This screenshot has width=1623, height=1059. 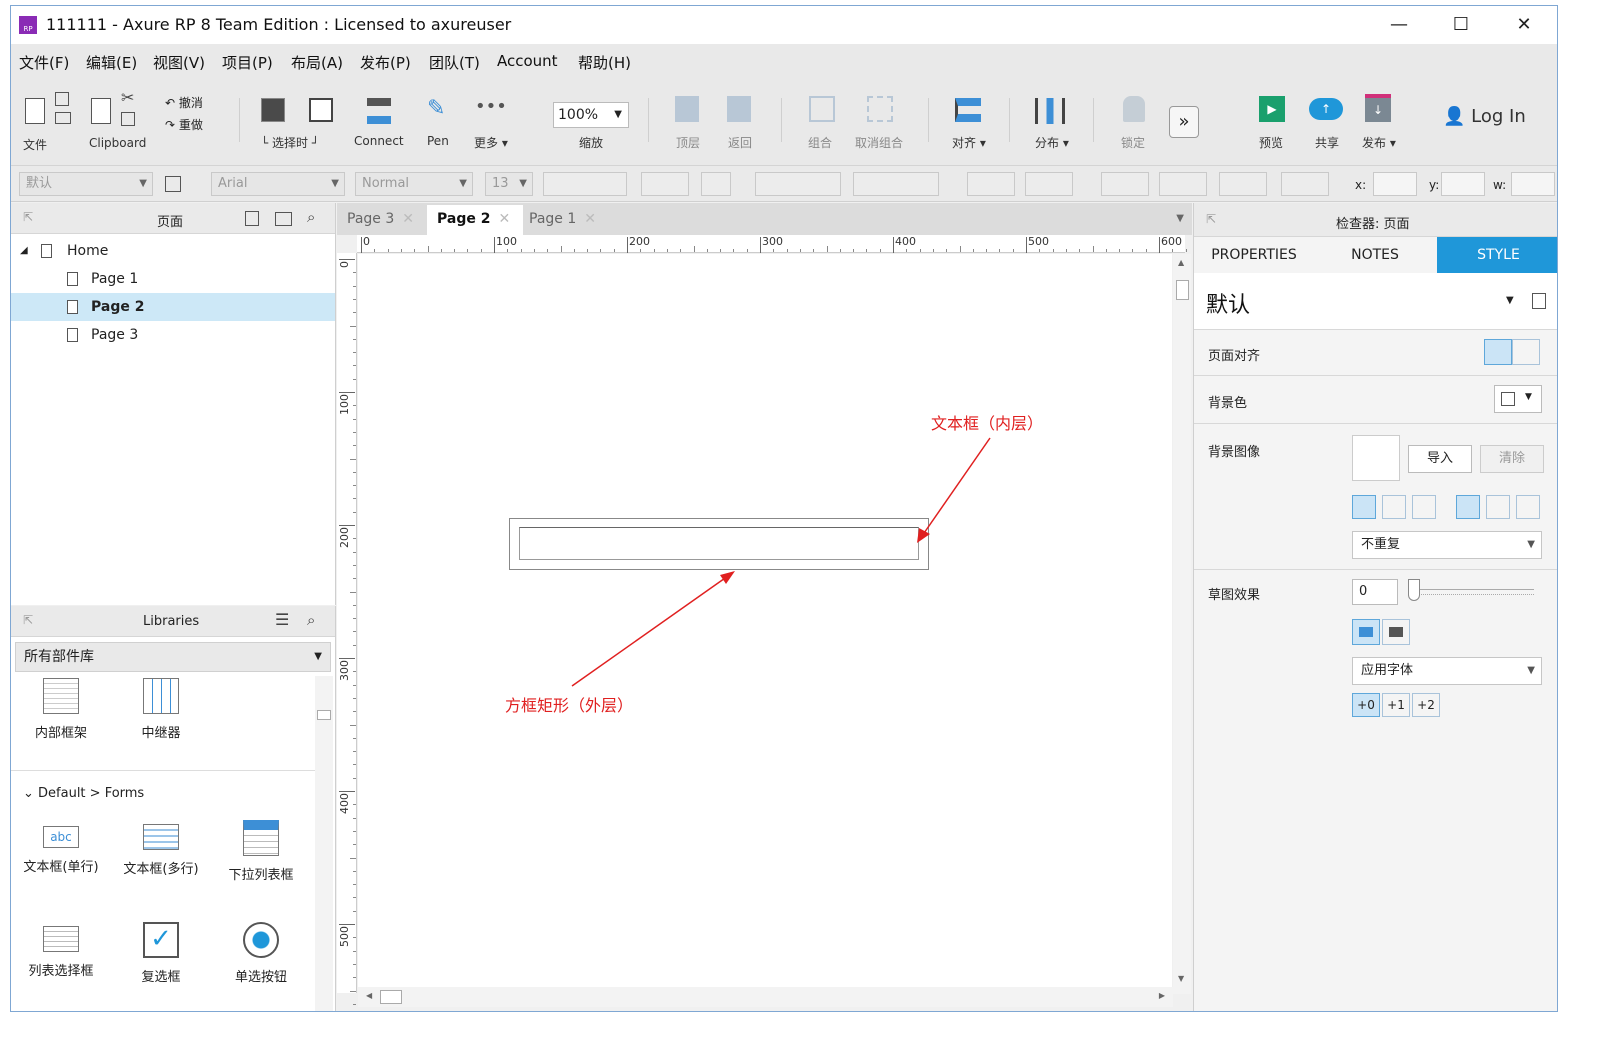 I want to click on image-align-right-button, so click(x=1424, y=507).